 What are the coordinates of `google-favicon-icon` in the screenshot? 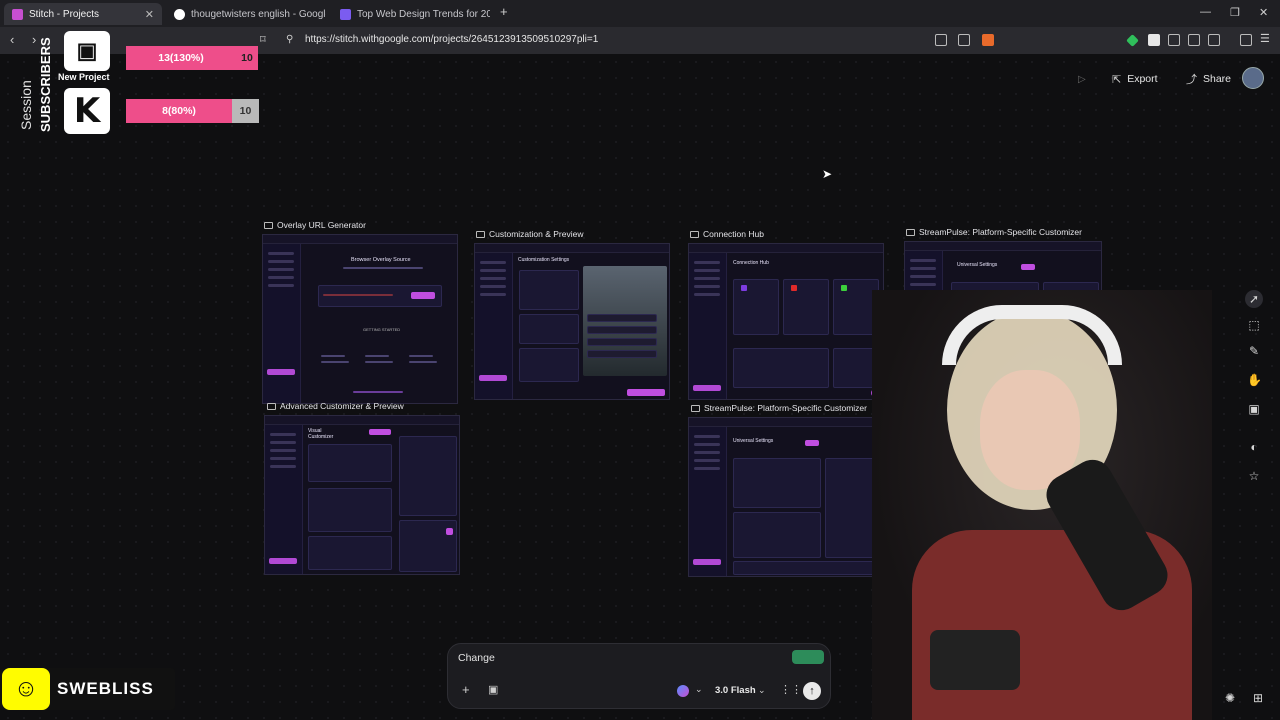 It's located at (179, 14).